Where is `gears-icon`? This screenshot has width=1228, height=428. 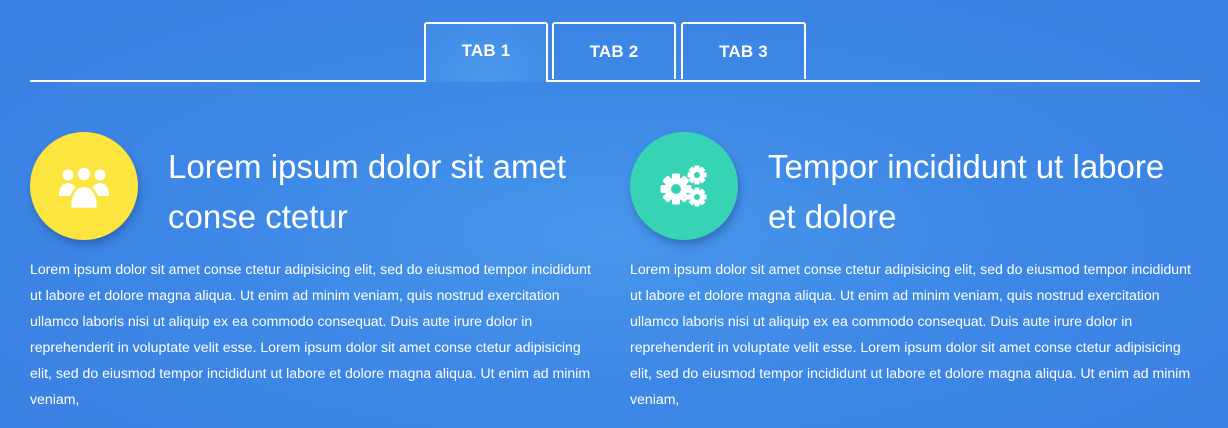
gears-icon is located at coordinates (683, 186).